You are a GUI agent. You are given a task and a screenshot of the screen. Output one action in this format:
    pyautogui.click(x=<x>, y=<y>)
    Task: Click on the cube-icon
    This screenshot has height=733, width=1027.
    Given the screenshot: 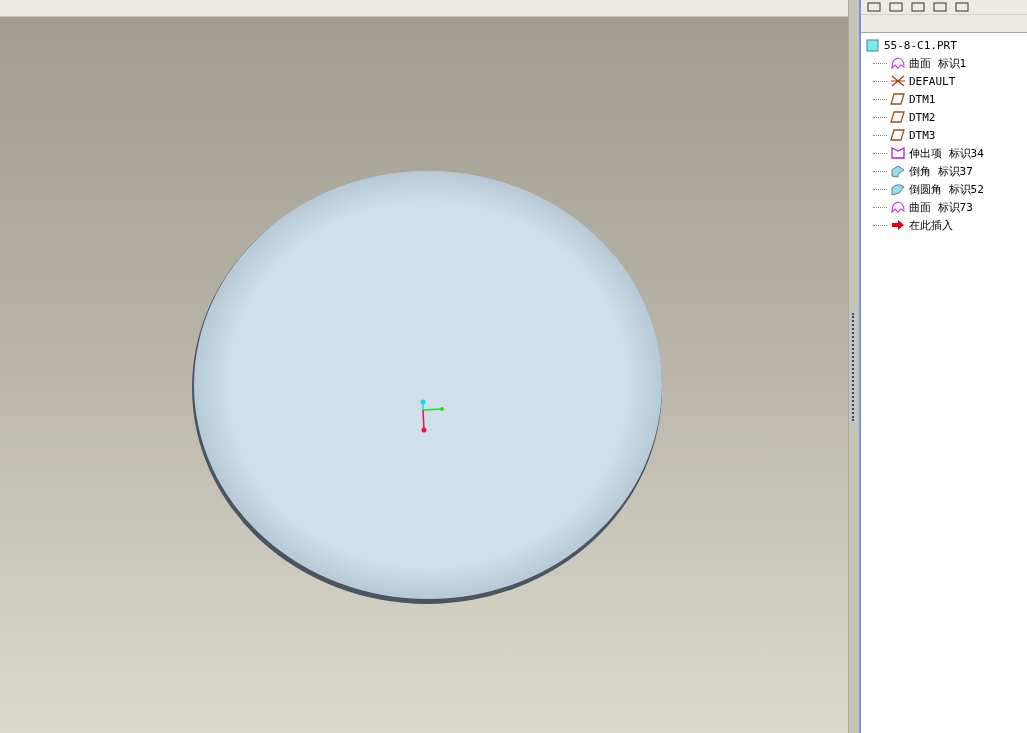 What is the action you would take?
    pyautogui.click(x=873, y=45)
    